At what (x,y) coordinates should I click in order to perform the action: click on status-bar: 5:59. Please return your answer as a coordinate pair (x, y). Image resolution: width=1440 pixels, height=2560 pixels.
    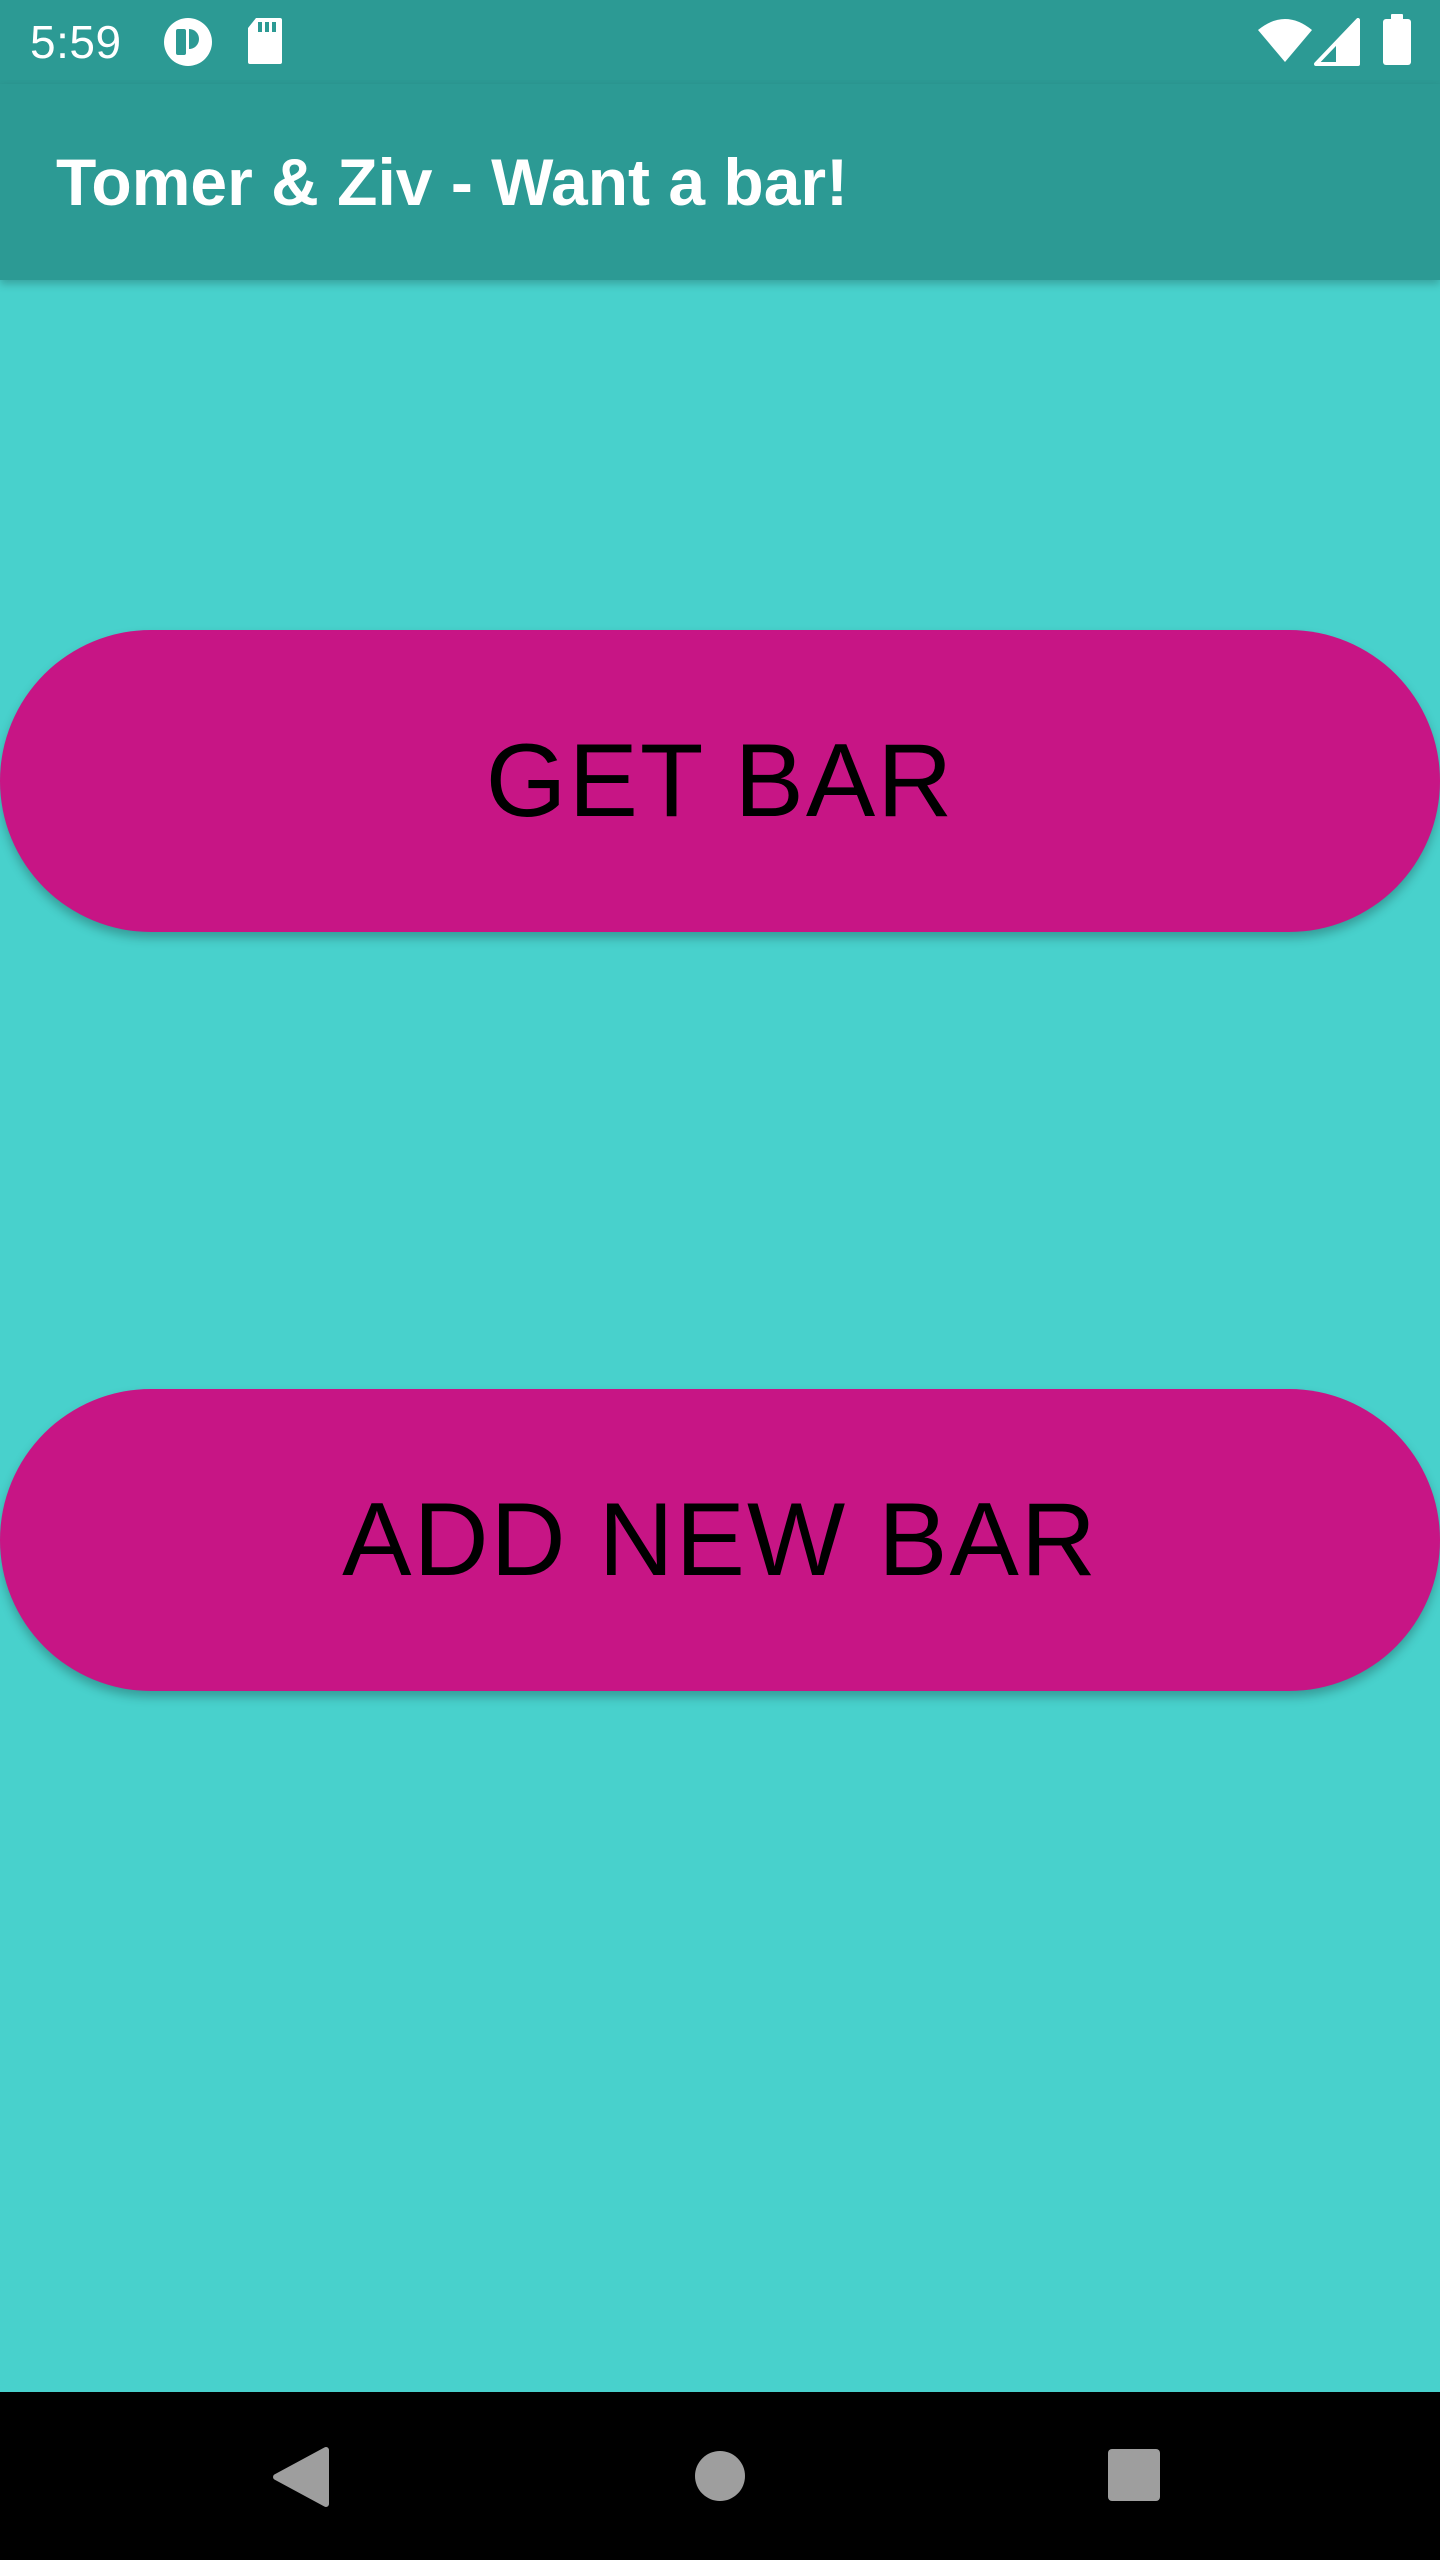
    Looking at the image, I should click on (720, 42).